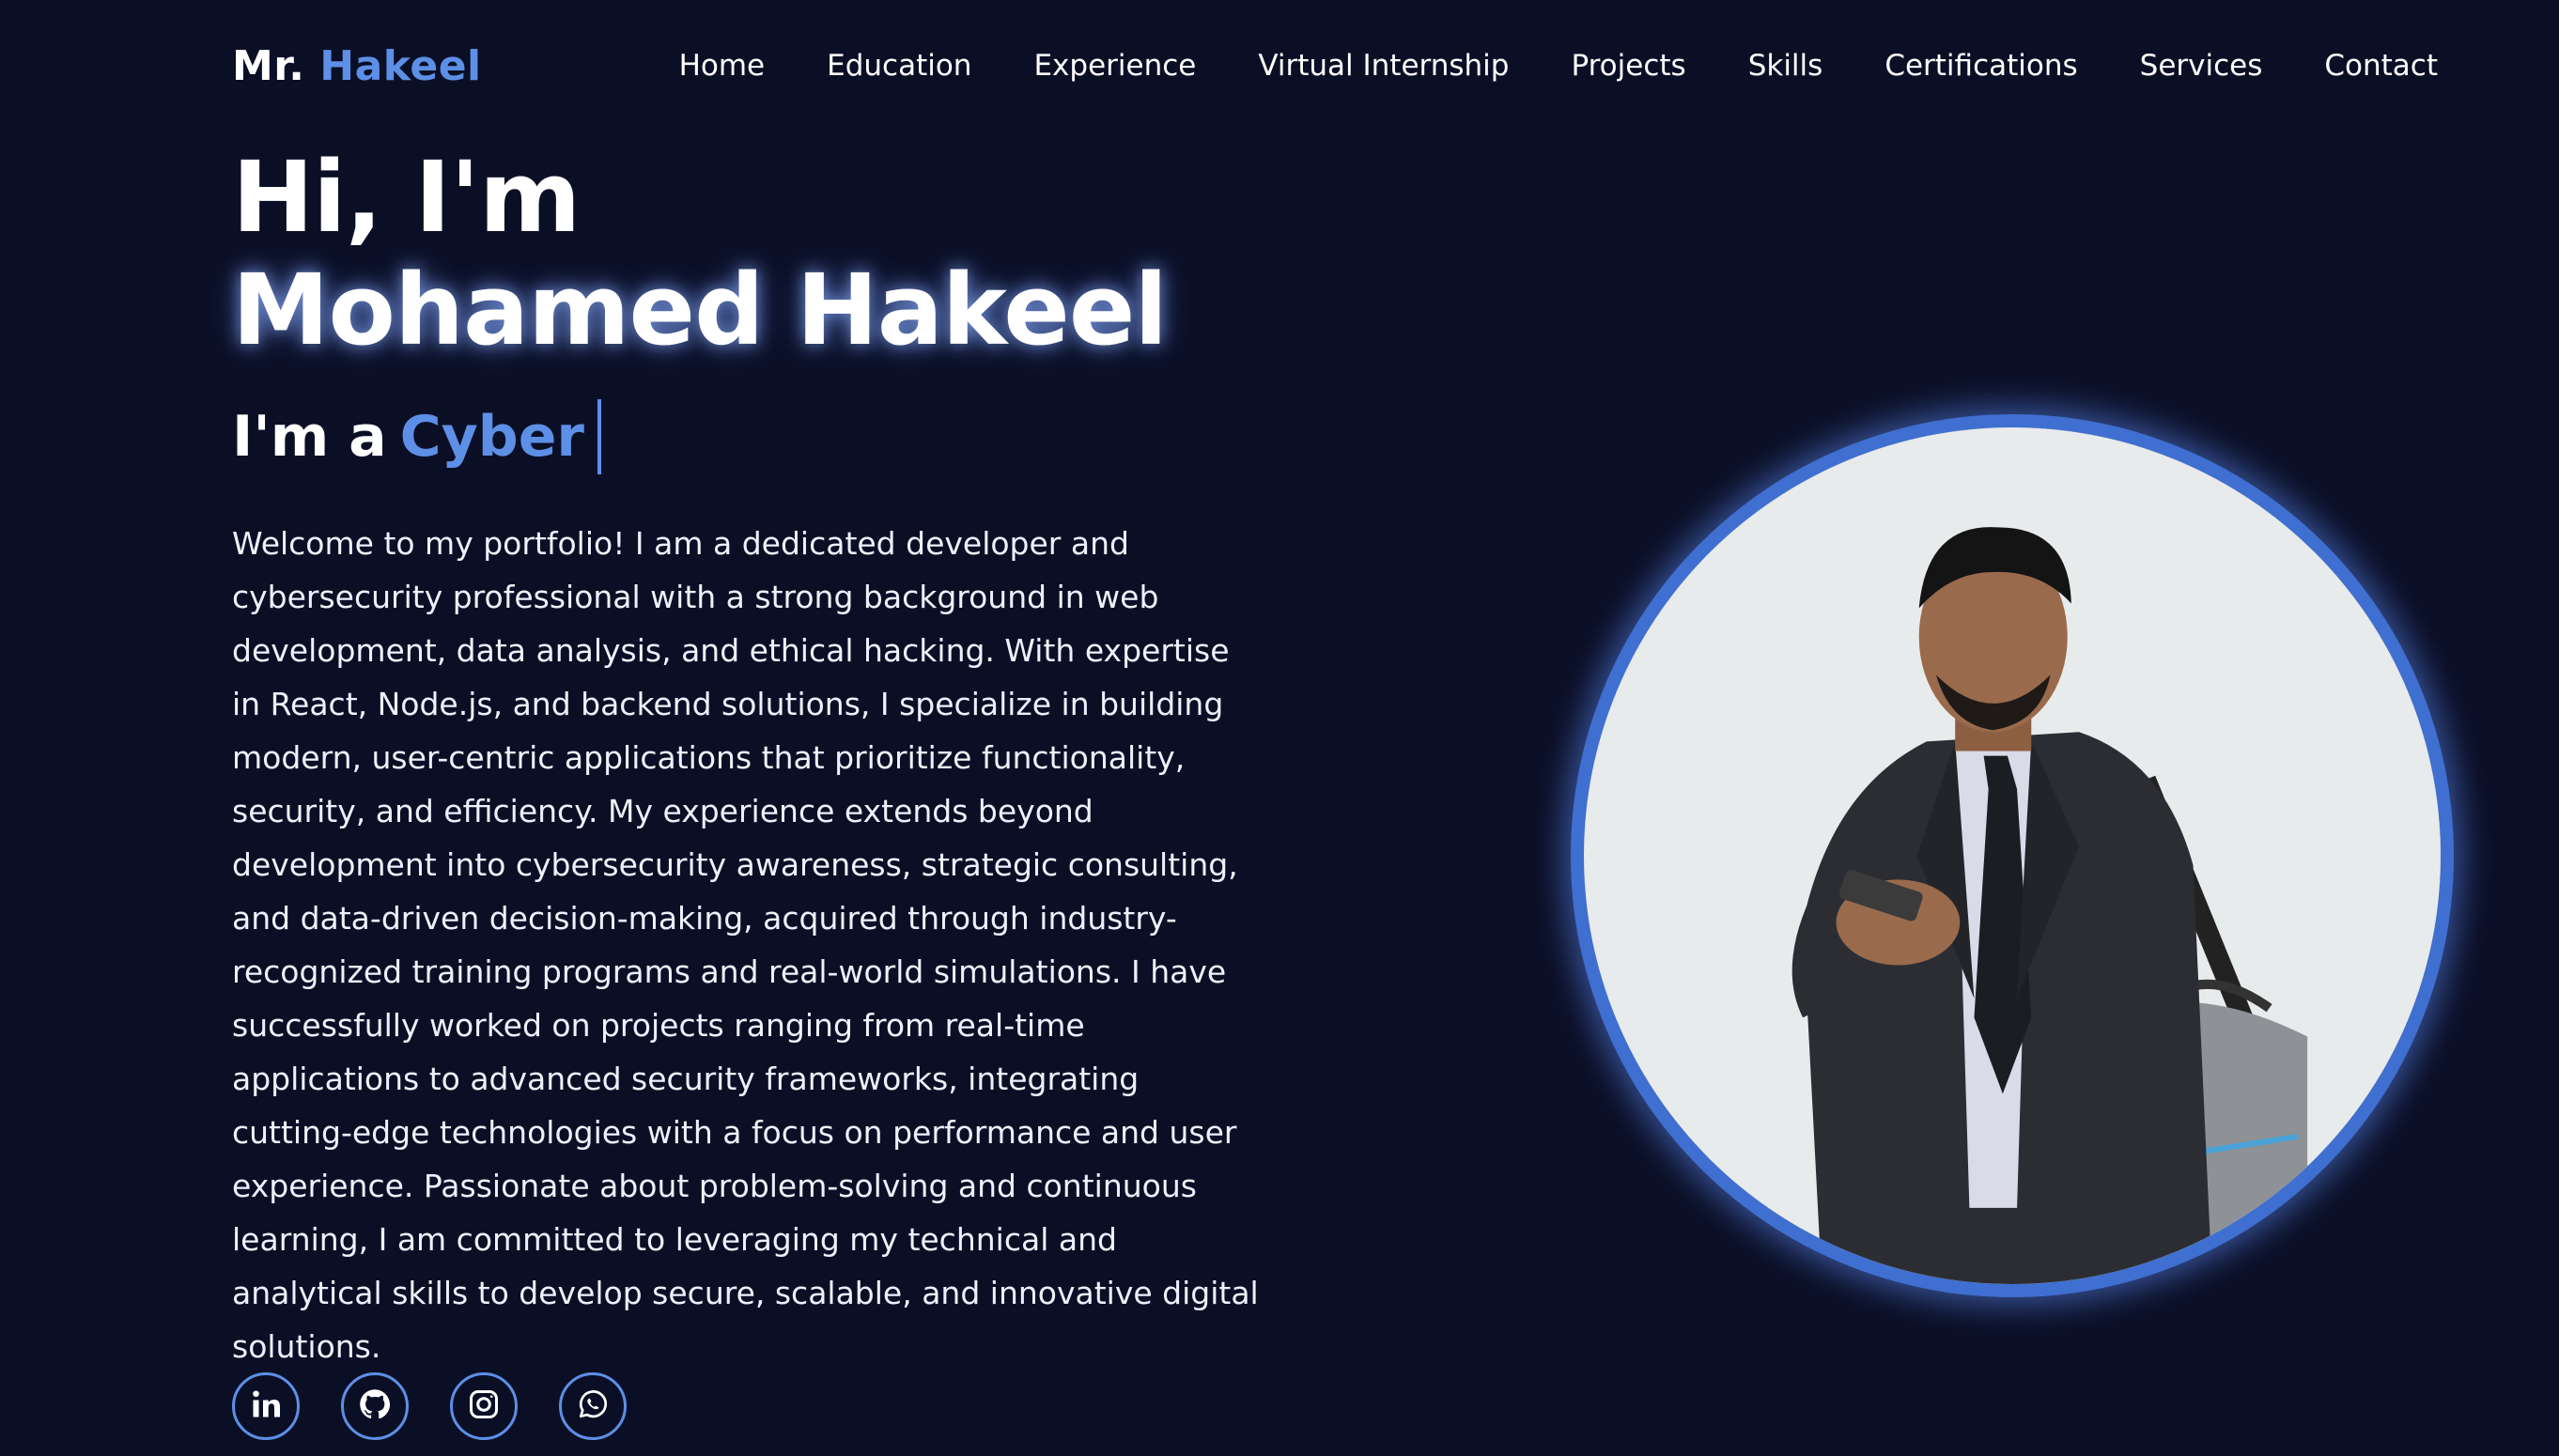 Image resolution: width=2559 pixels, height=1456 pixels. I want to click on nav-link-home: Home, so click(723, 66).